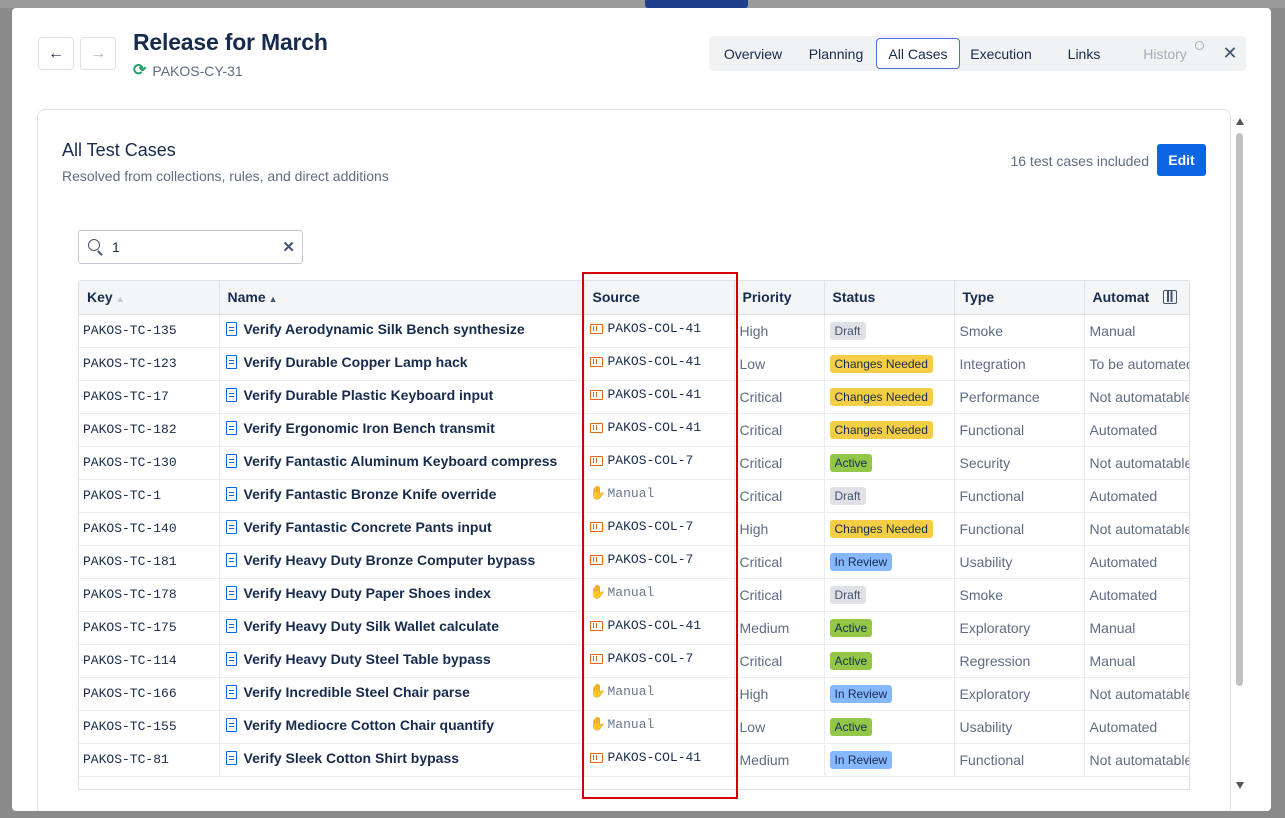  I want to click on cell-name: Verify Heavy Duty Paper Shoes index, so click(402, 595).